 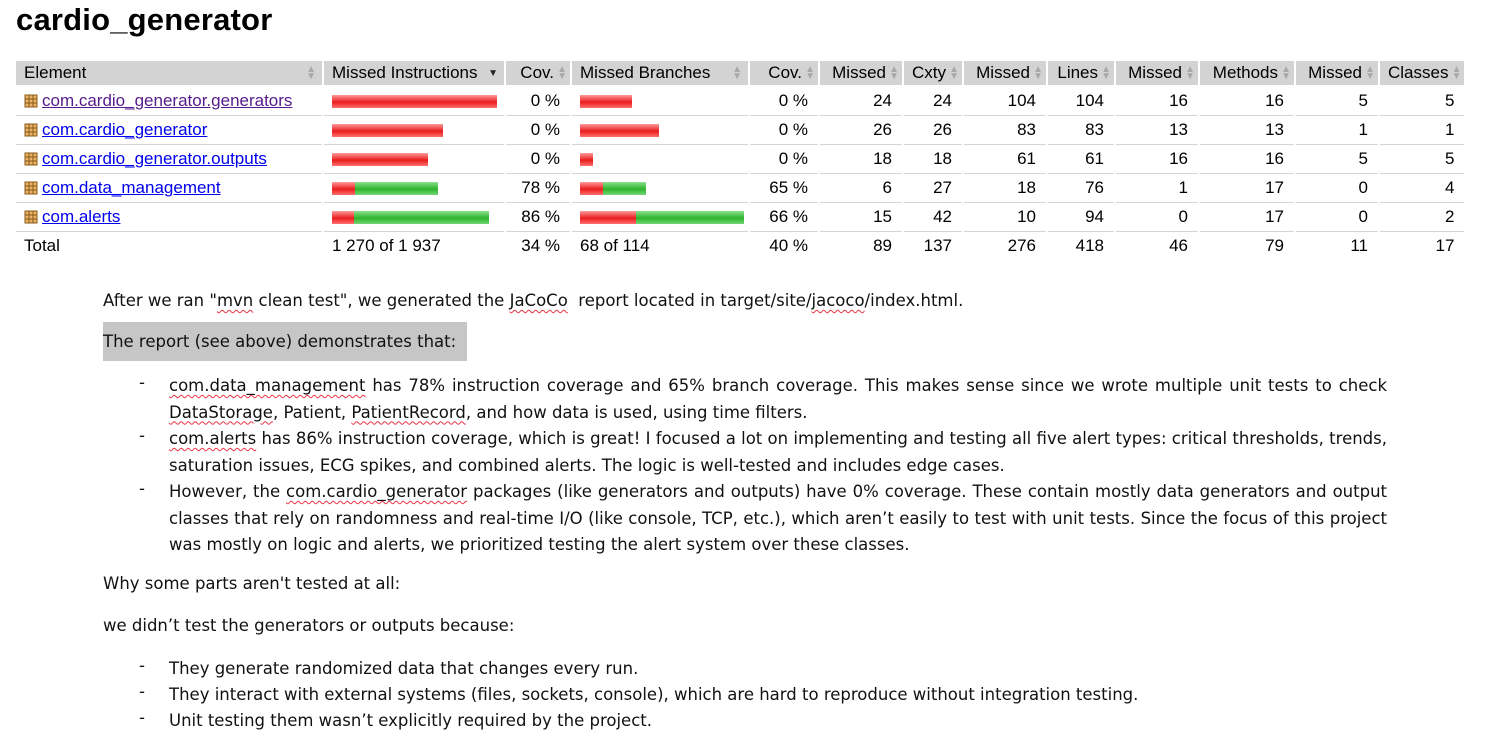 I want to click on col-missed-methods: Missed ▲ ▼, so click(x=1157, y=74).